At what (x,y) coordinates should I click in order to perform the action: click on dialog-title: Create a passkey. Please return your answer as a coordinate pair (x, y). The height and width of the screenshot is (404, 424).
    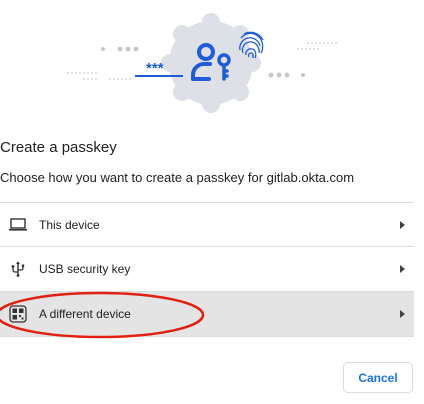
    Looking at the image, I should click on (58, 147).